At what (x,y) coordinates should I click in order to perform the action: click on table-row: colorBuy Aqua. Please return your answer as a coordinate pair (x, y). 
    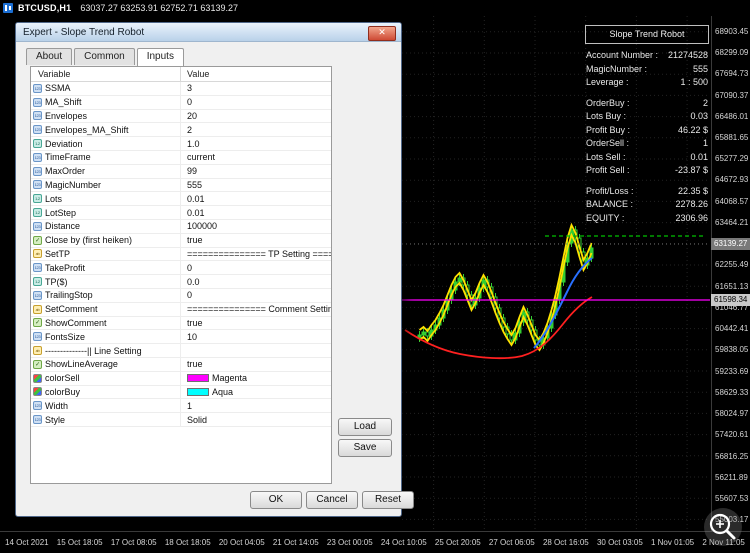
    Looking at the image, I should click on (181, 392).